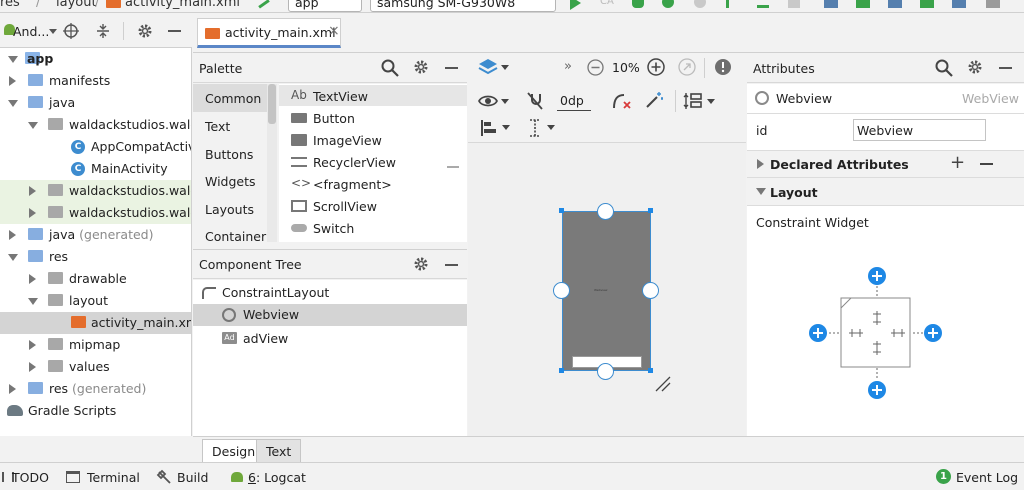 Image resolution: width=1024 pixels, height=490 pixels. What do you see at coordinates (95, 191) in the screenshot?
I see `tree-item-package-test: waldackstudios.waldac` at bounding box center [95, 191].